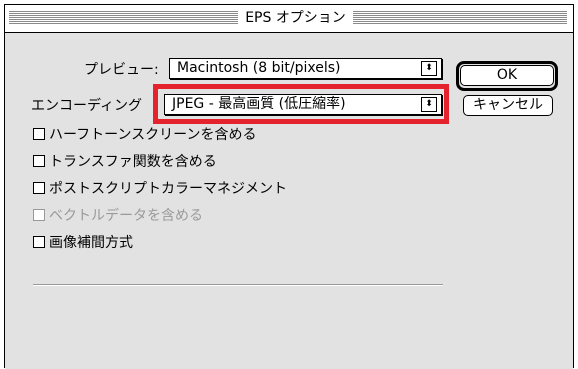  Describe the element at coordinates (259, 68) in the screenshot. I see `preview-popup-value: Macintosh (8 bit/pixels)` at that location.